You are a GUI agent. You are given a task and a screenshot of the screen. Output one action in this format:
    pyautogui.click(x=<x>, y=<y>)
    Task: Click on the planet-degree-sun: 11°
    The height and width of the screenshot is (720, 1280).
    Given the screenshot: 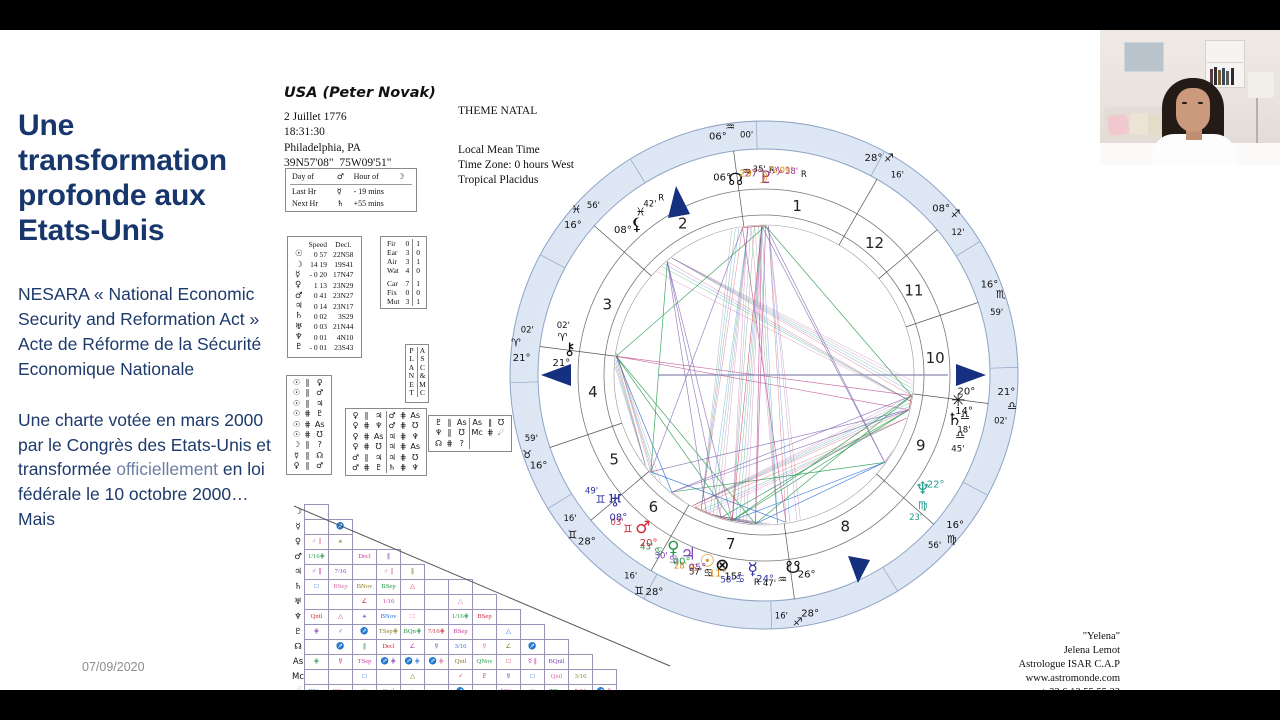 What is the action you would take?
    pyautogui.click(x=718, y=574)
    